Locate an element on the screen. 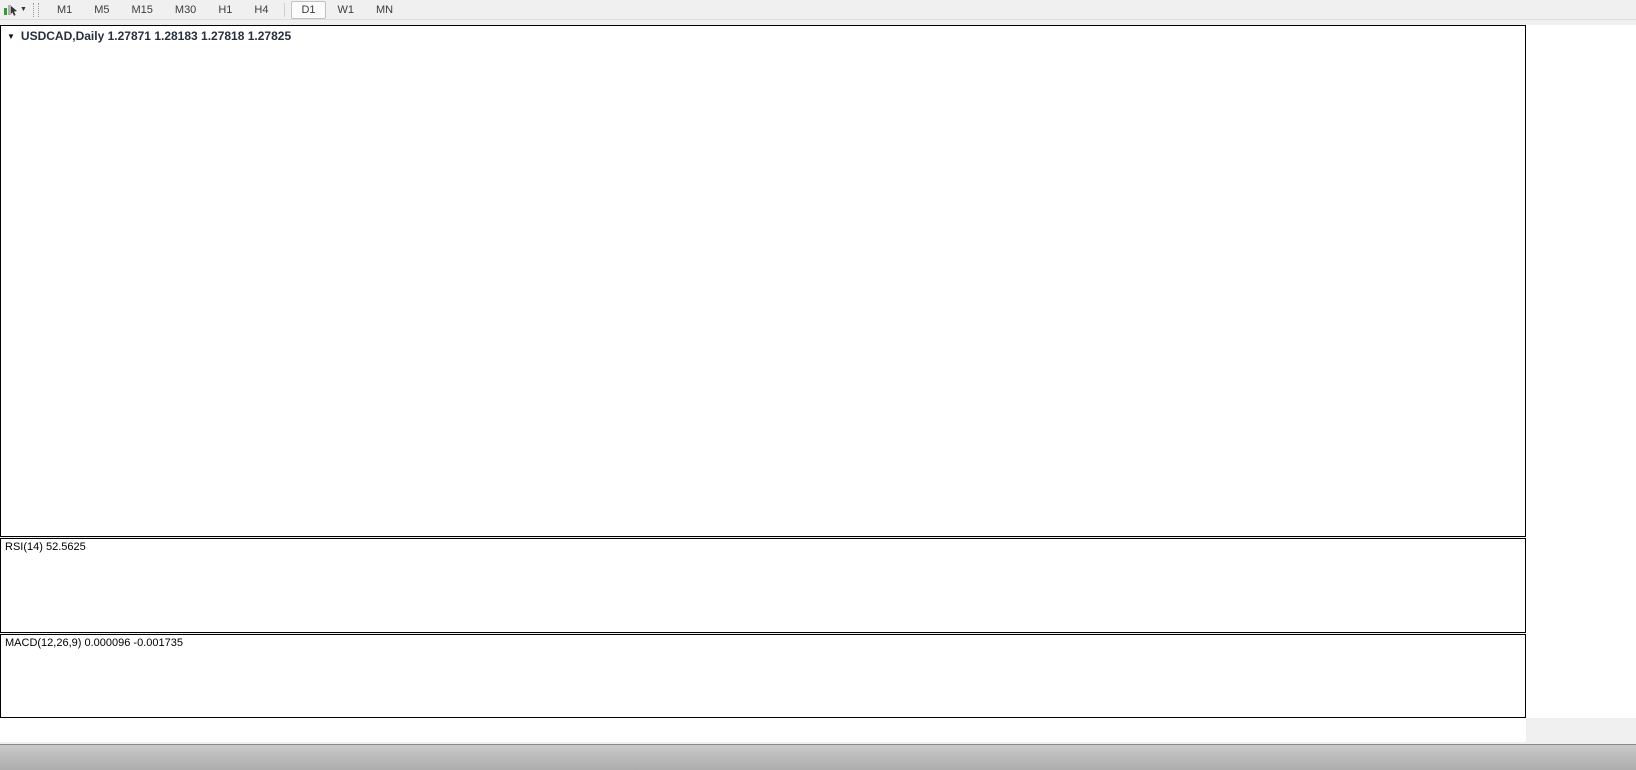  toolbar-drag-grip is located at coordinates (35, 9).